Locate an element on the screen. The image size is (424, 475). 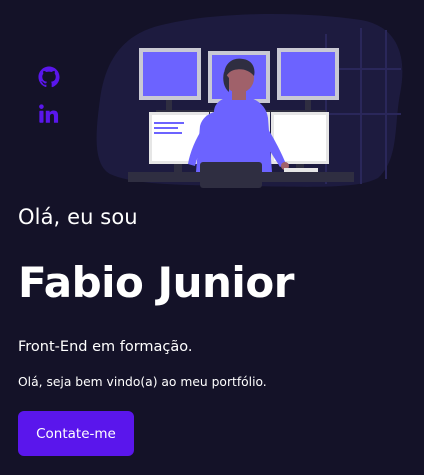
linkedin-link is located at coordinates (49, 114).